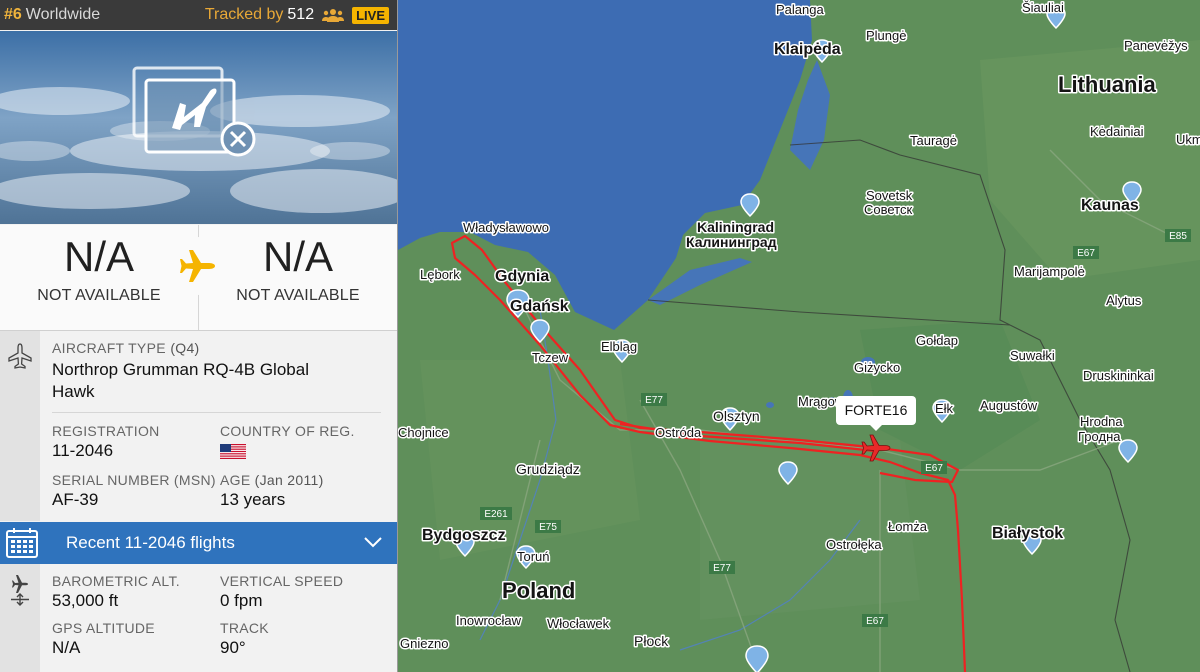  What do you see at coordinates (496, 514) in the screenshot?
I see `road-e261-label: E261` at bounding box center [496, 514].